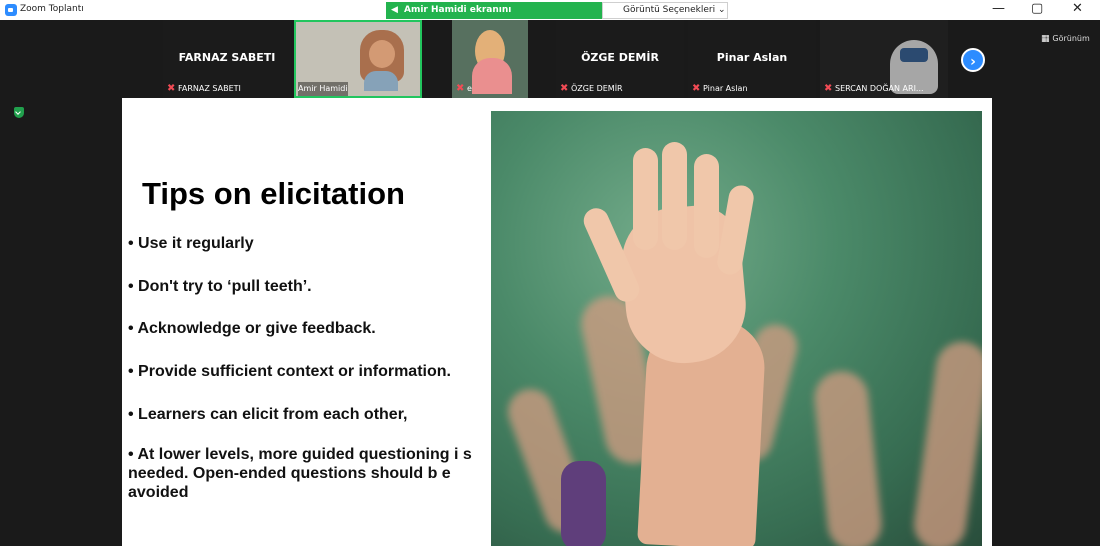  Describe the element at coordinates (481, 88) in the screenshot. I see `participant-name: ✖ ekrü dilek` at that location.